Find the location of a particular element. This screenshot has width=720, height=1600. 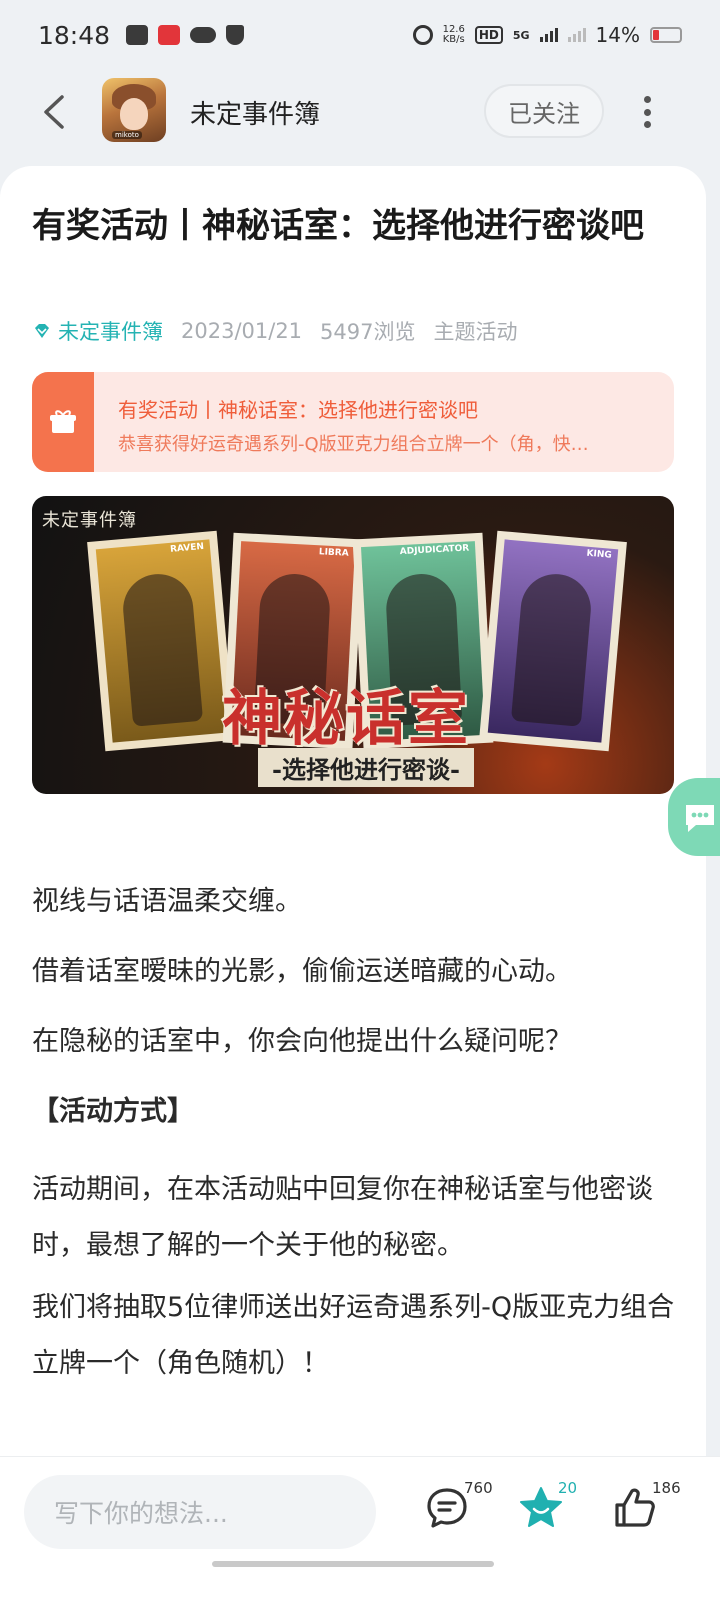

status-bar: 18:48 12.6 KB/s HD 5G 14% is located at coordinates (360, 35).